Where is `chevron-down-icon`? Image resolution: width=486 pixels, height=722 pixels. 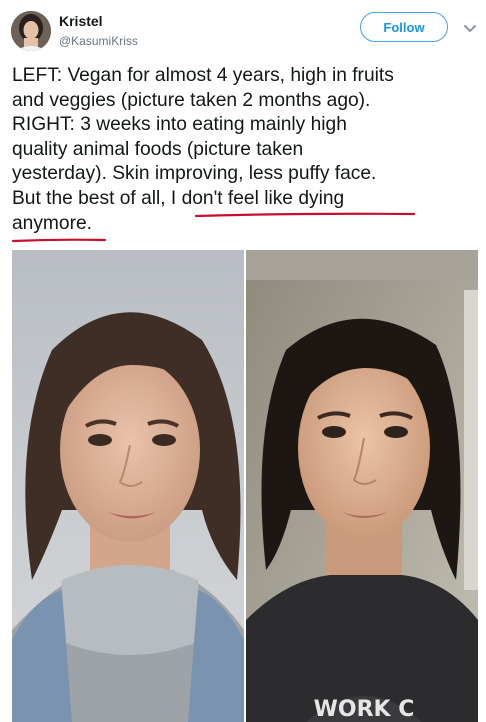
chevron-down-icon is located at coordinates (470, 29).